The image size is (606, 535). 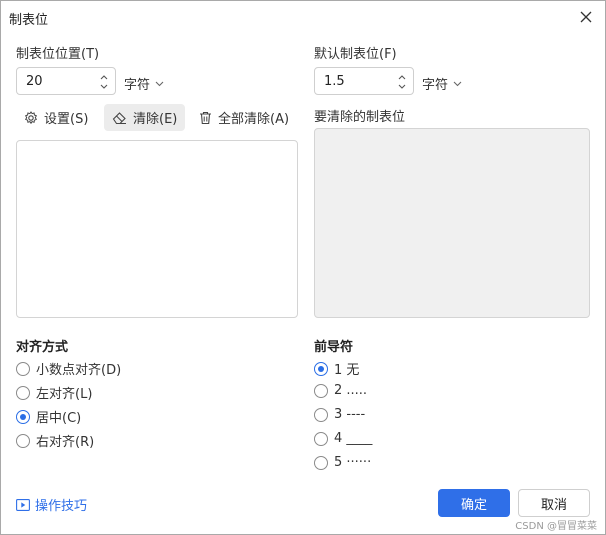 What do you see at coordinates (58, 54) in the screenshot?
I see `tab-position-label: 制表位位置(T)` at bounding box center [58, 54].